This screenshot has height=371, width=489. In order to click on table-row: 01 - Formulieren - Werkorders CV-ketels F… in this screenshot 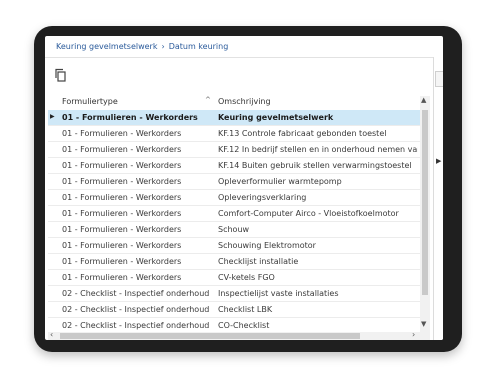, I will do `click(234, 278)`.